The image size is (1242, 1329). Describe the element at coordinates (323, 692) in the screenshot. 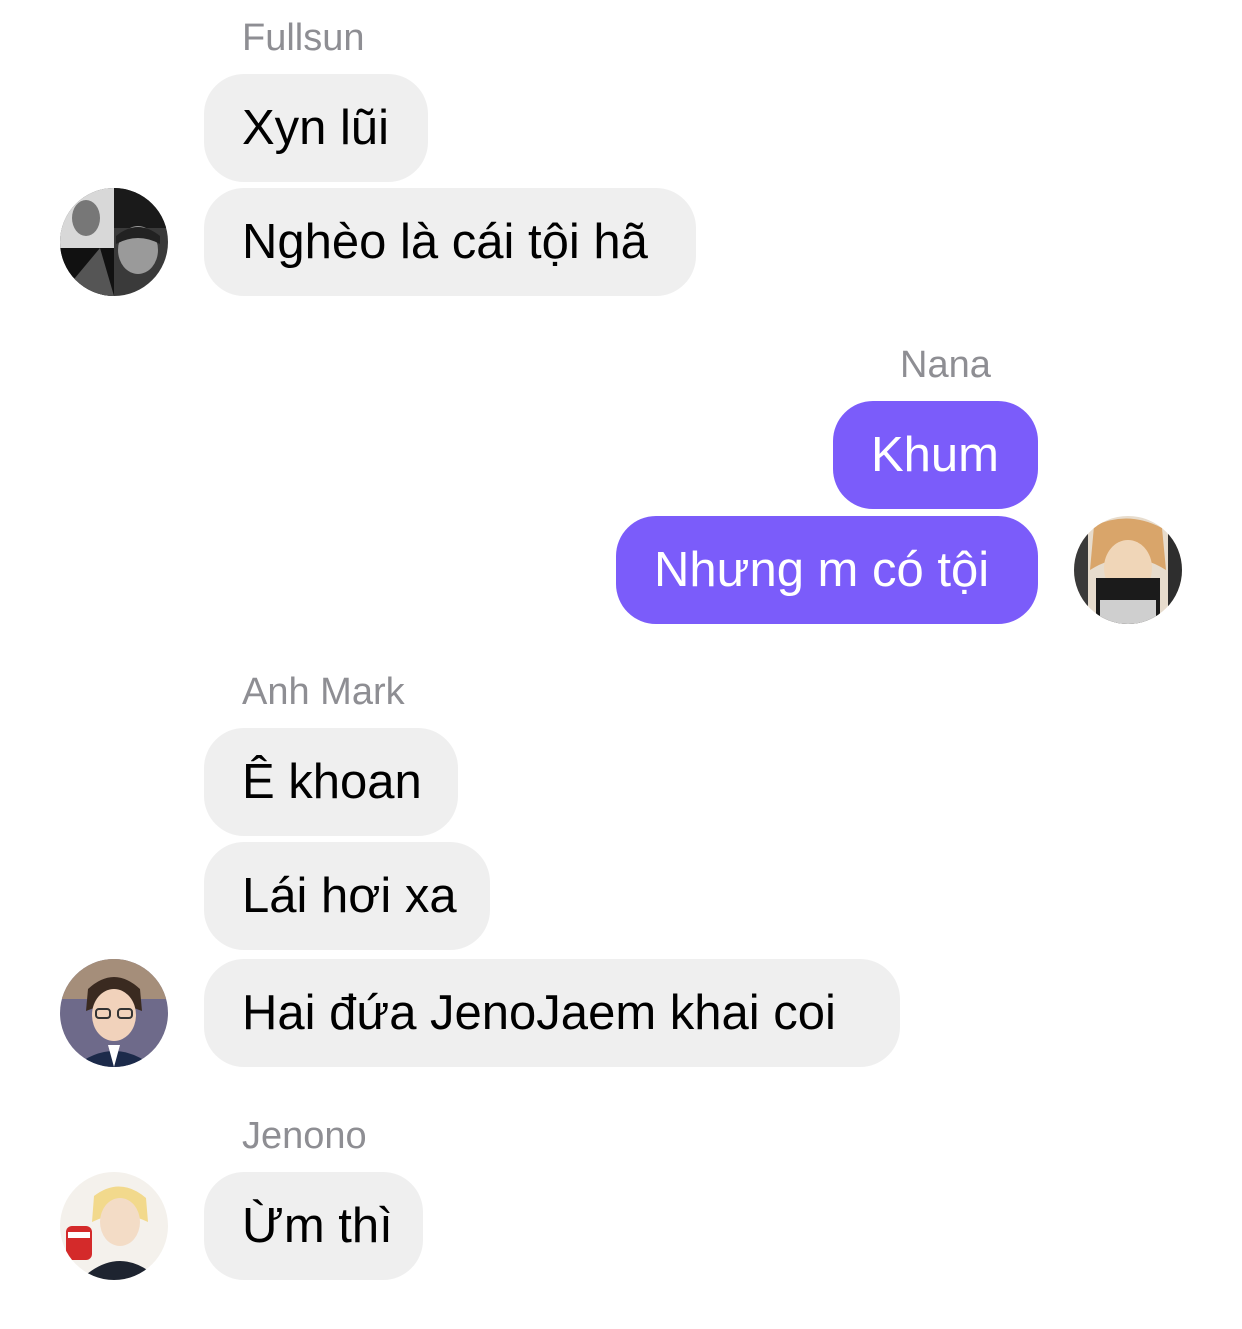

I see `sender-name-anh-mark: Anh Mark` at that location.